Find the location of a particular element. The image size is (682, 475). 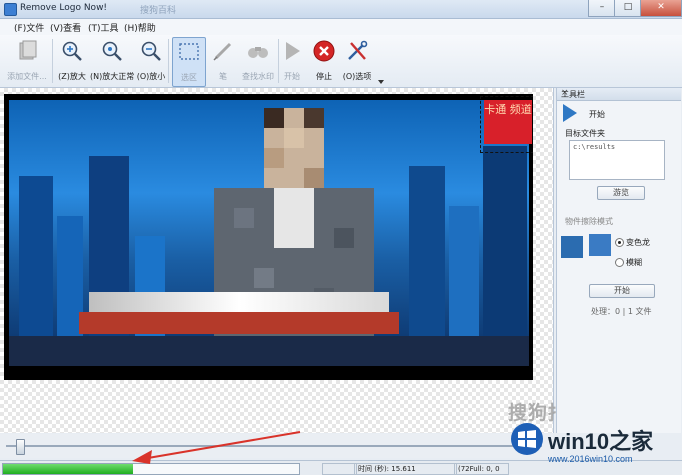

progress-fill is located at coordinates (68, 469).